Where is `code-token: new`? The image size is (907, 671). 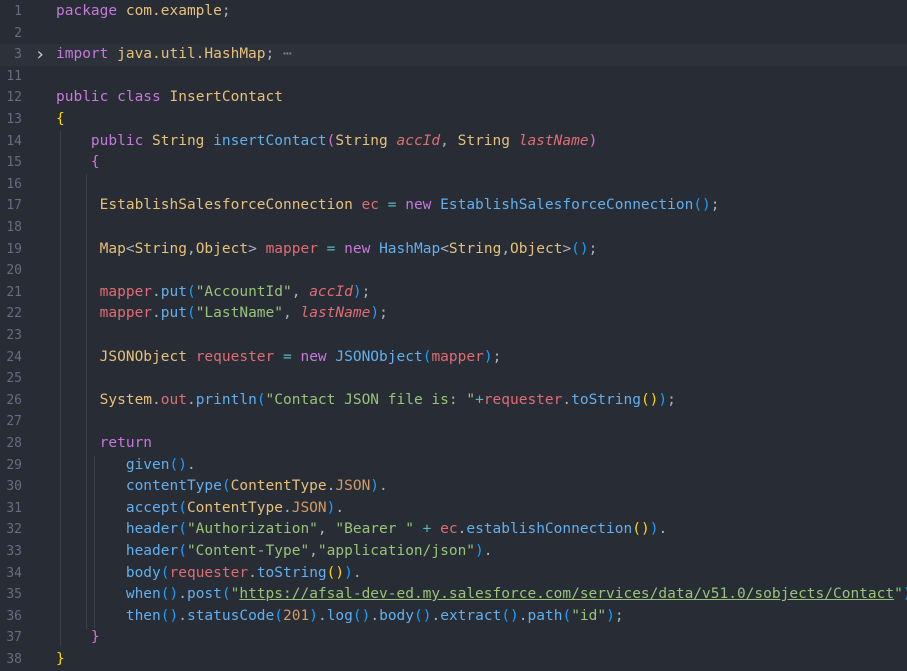
code-token: new is located at coordinates (362, 248).